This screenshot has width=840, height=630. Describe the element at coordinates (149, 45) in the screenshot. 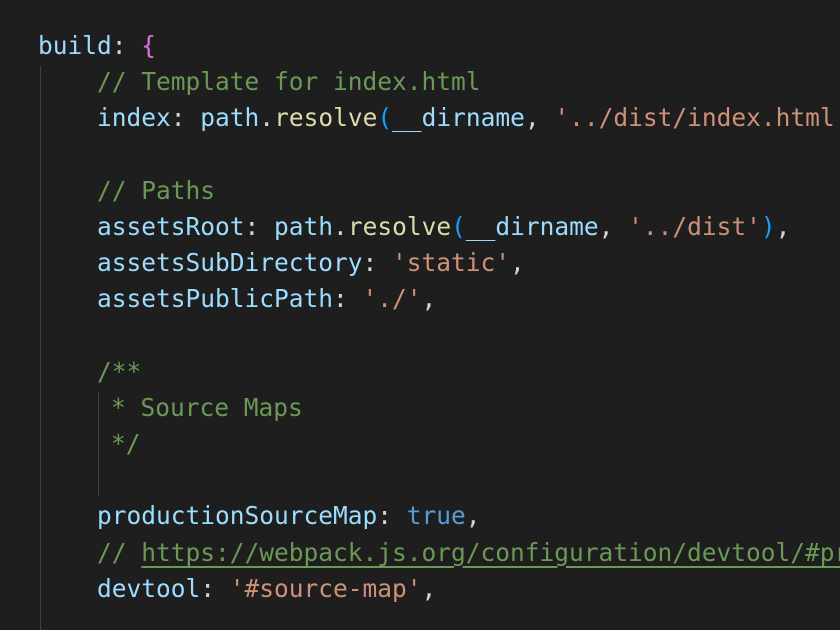

I see `brace-token: {` at that location.